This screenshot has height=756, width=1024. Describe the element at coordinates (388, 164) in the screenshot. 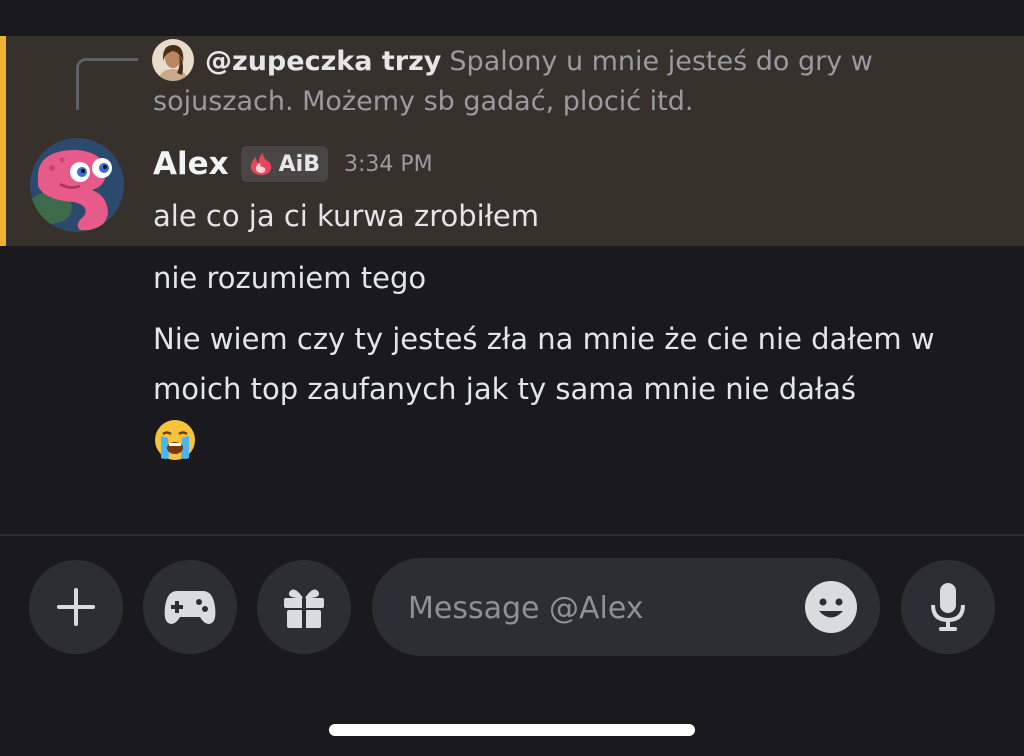

I see `message-timestamp: 3:34 PM` at that location.